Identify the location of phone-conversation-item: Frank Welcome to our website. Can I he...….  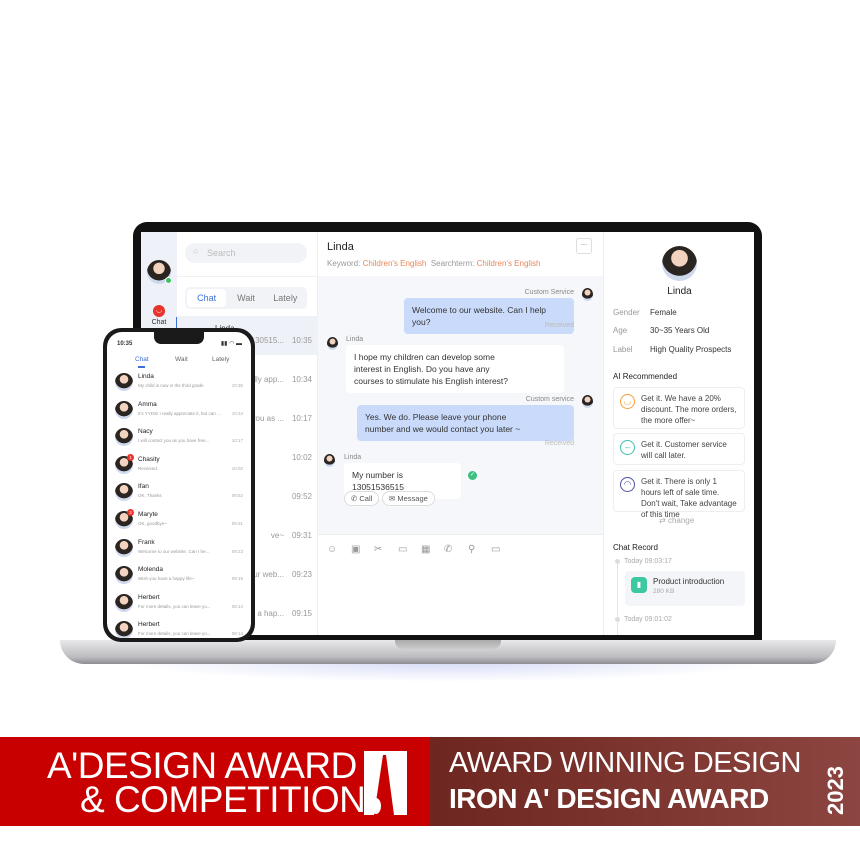
(179, 550).